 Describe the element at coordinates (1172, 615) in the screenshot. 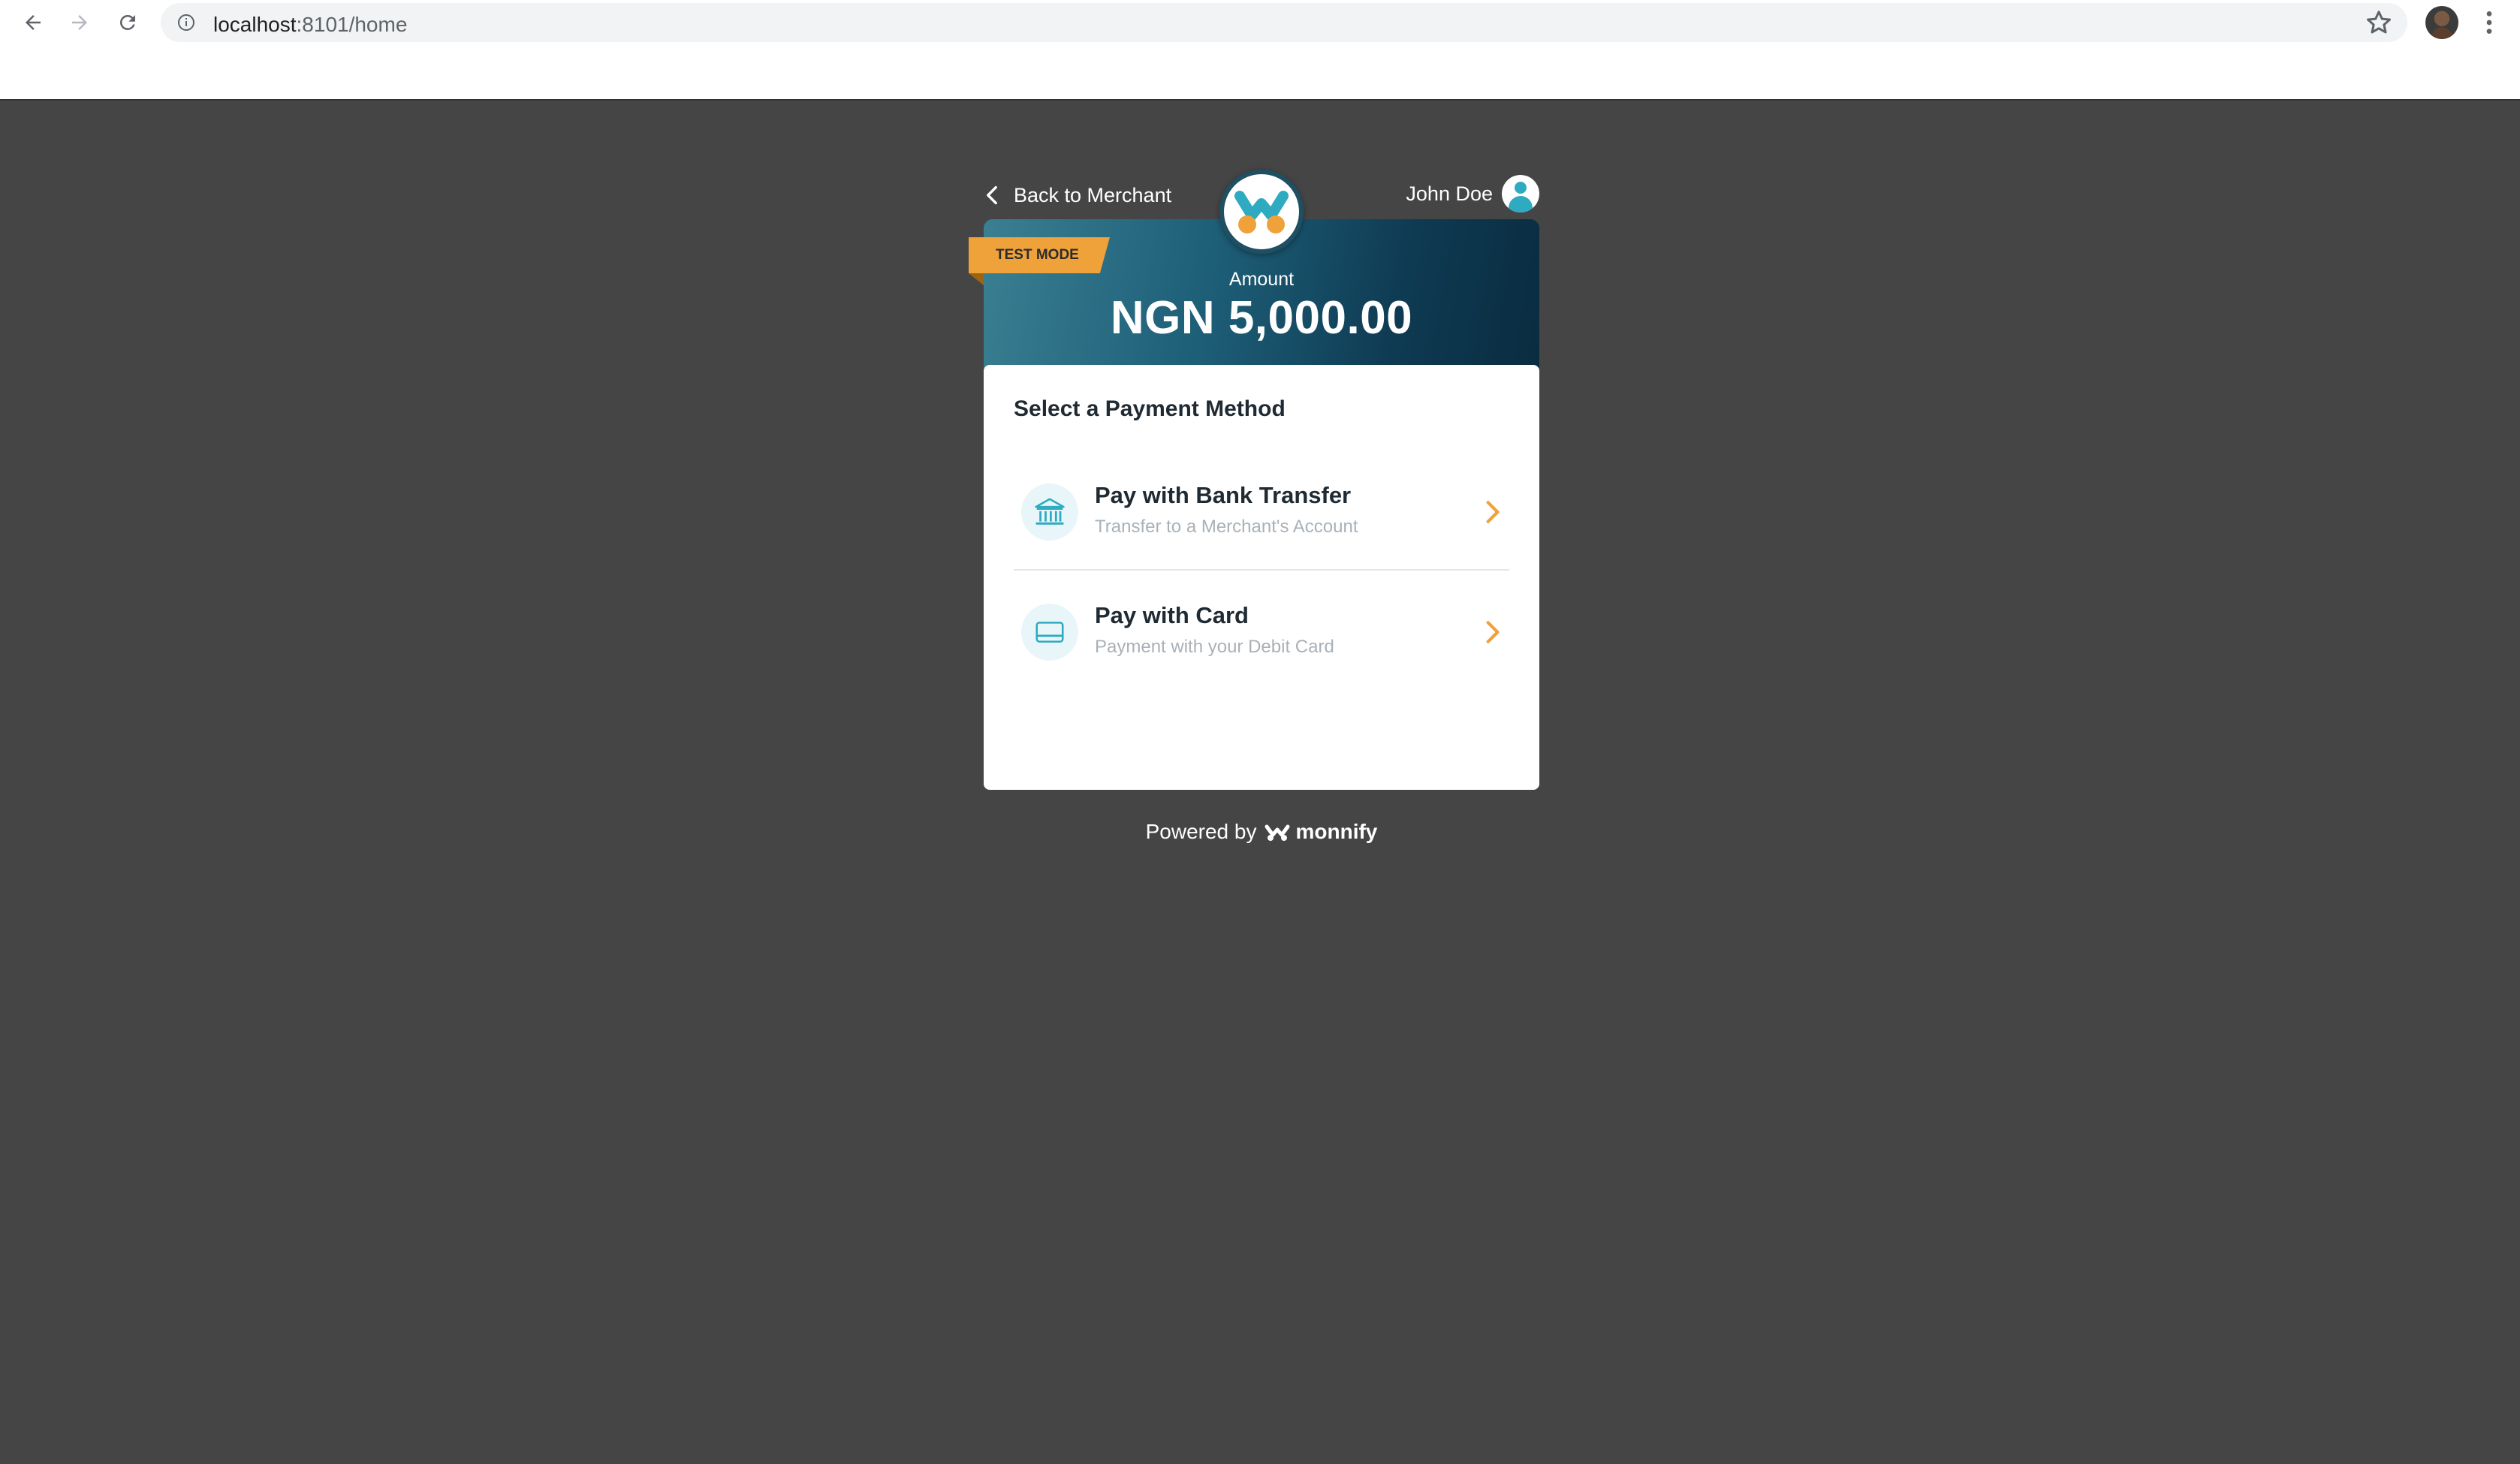

I see `card-title: Pay with Card` at that location.